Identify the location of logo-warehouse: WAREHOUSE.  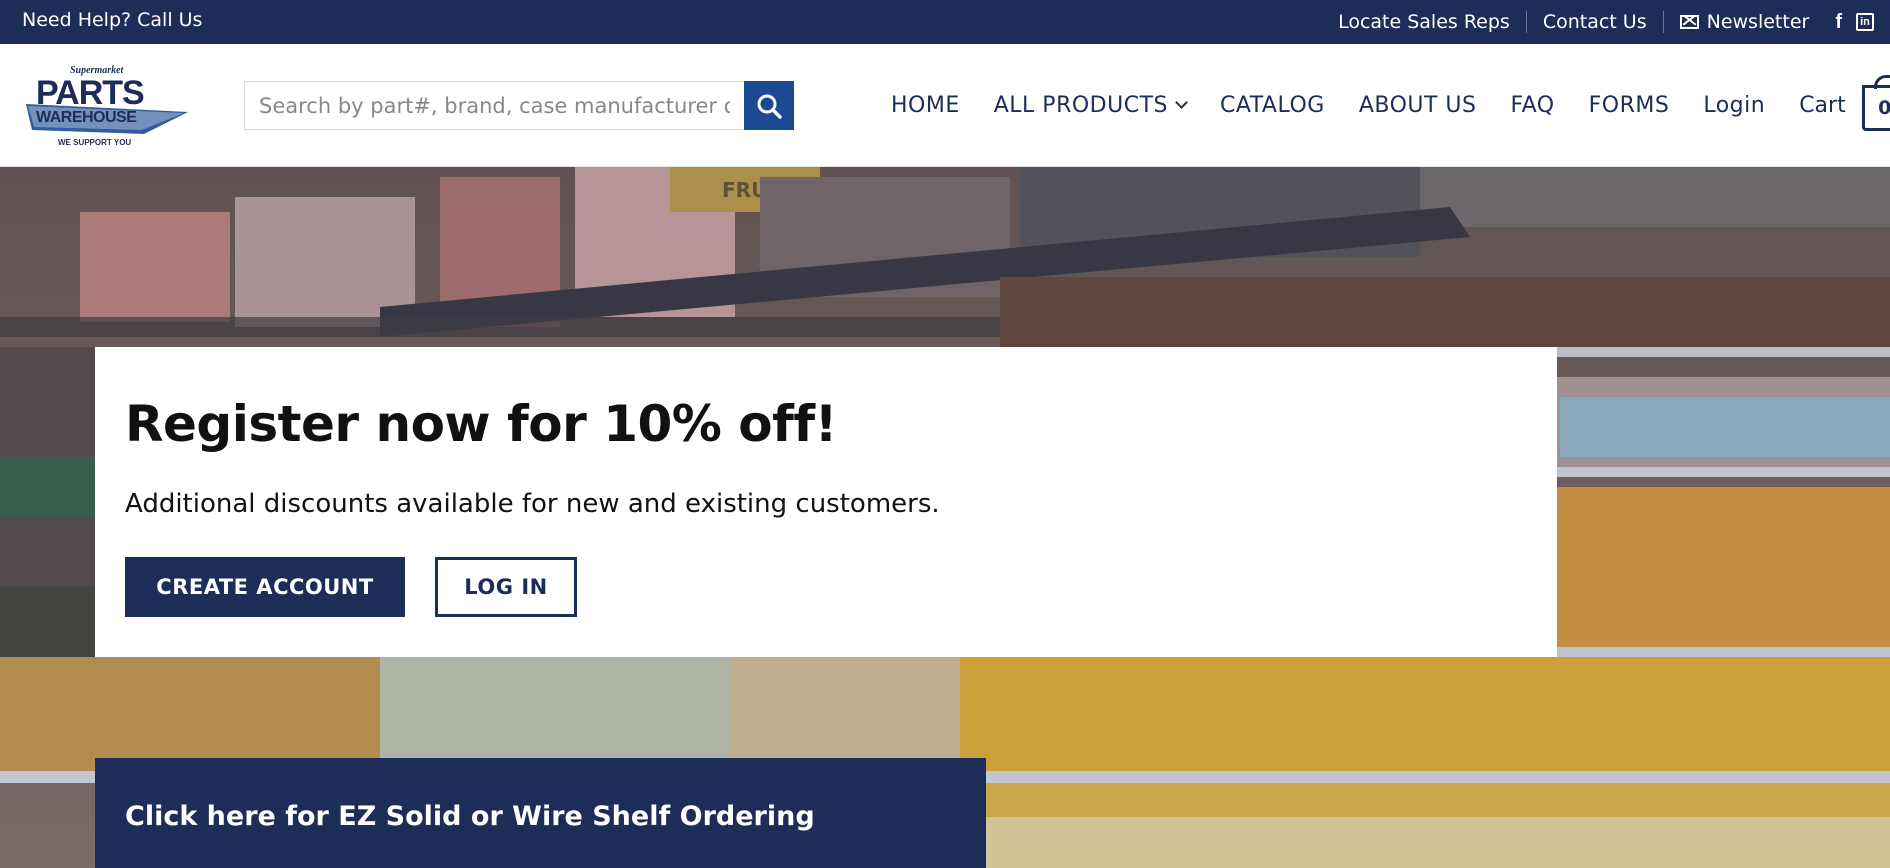
(86, 117).